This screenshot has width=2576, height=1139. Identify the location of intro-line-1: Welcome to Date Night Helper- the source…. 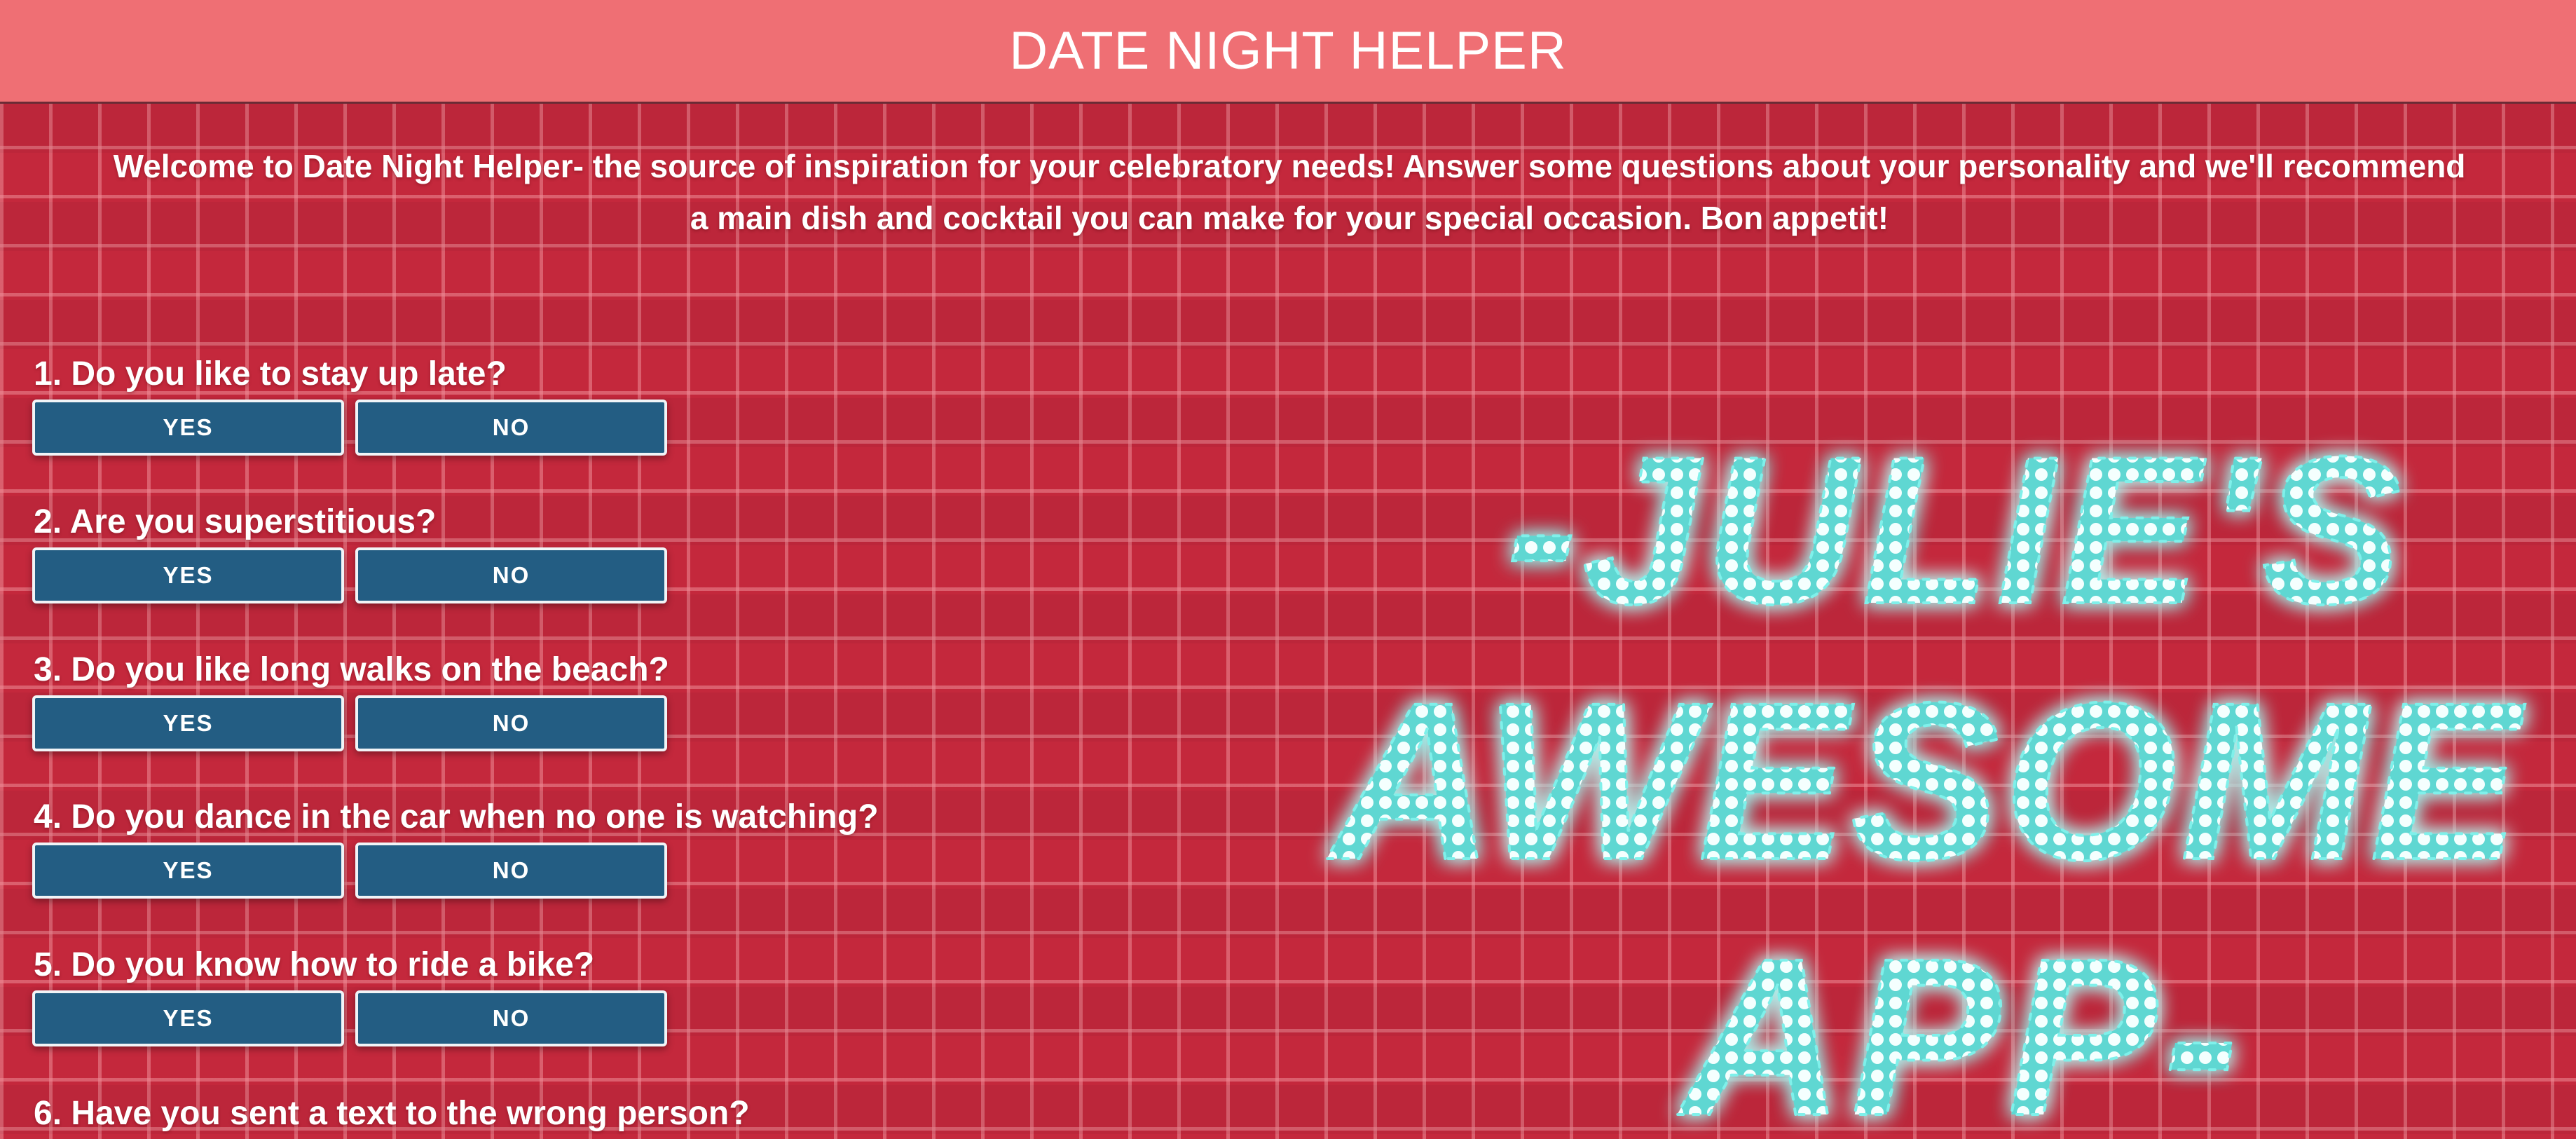
(1289, 166).